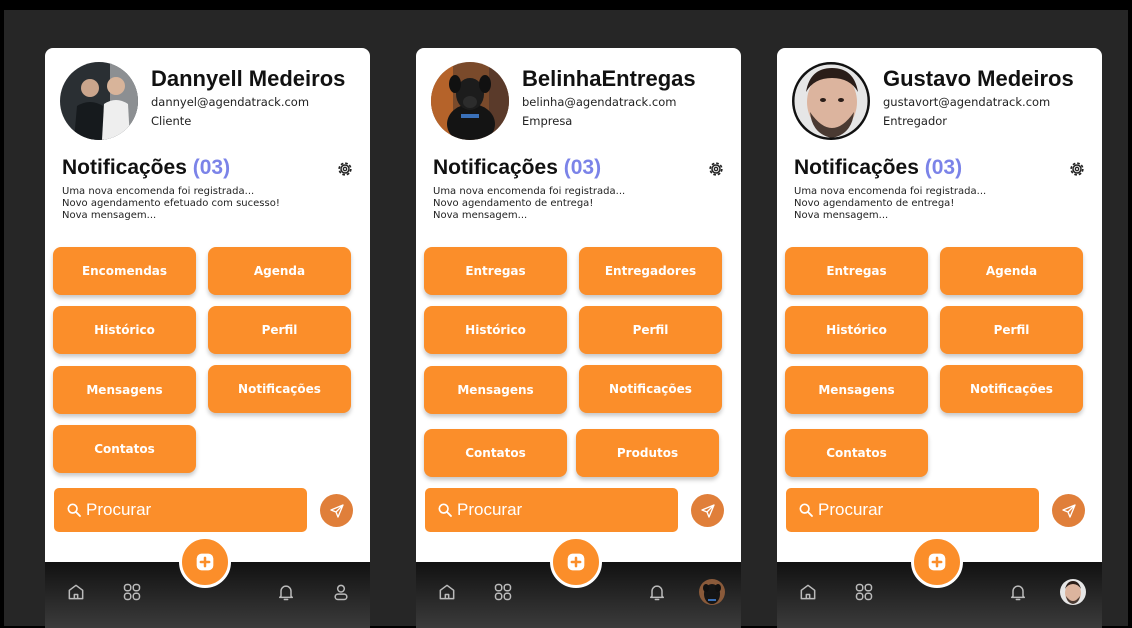  Describe the element at coordinates (647, 453) in the screenshot. I see `menu-button-produtos: Produtos` at that location.